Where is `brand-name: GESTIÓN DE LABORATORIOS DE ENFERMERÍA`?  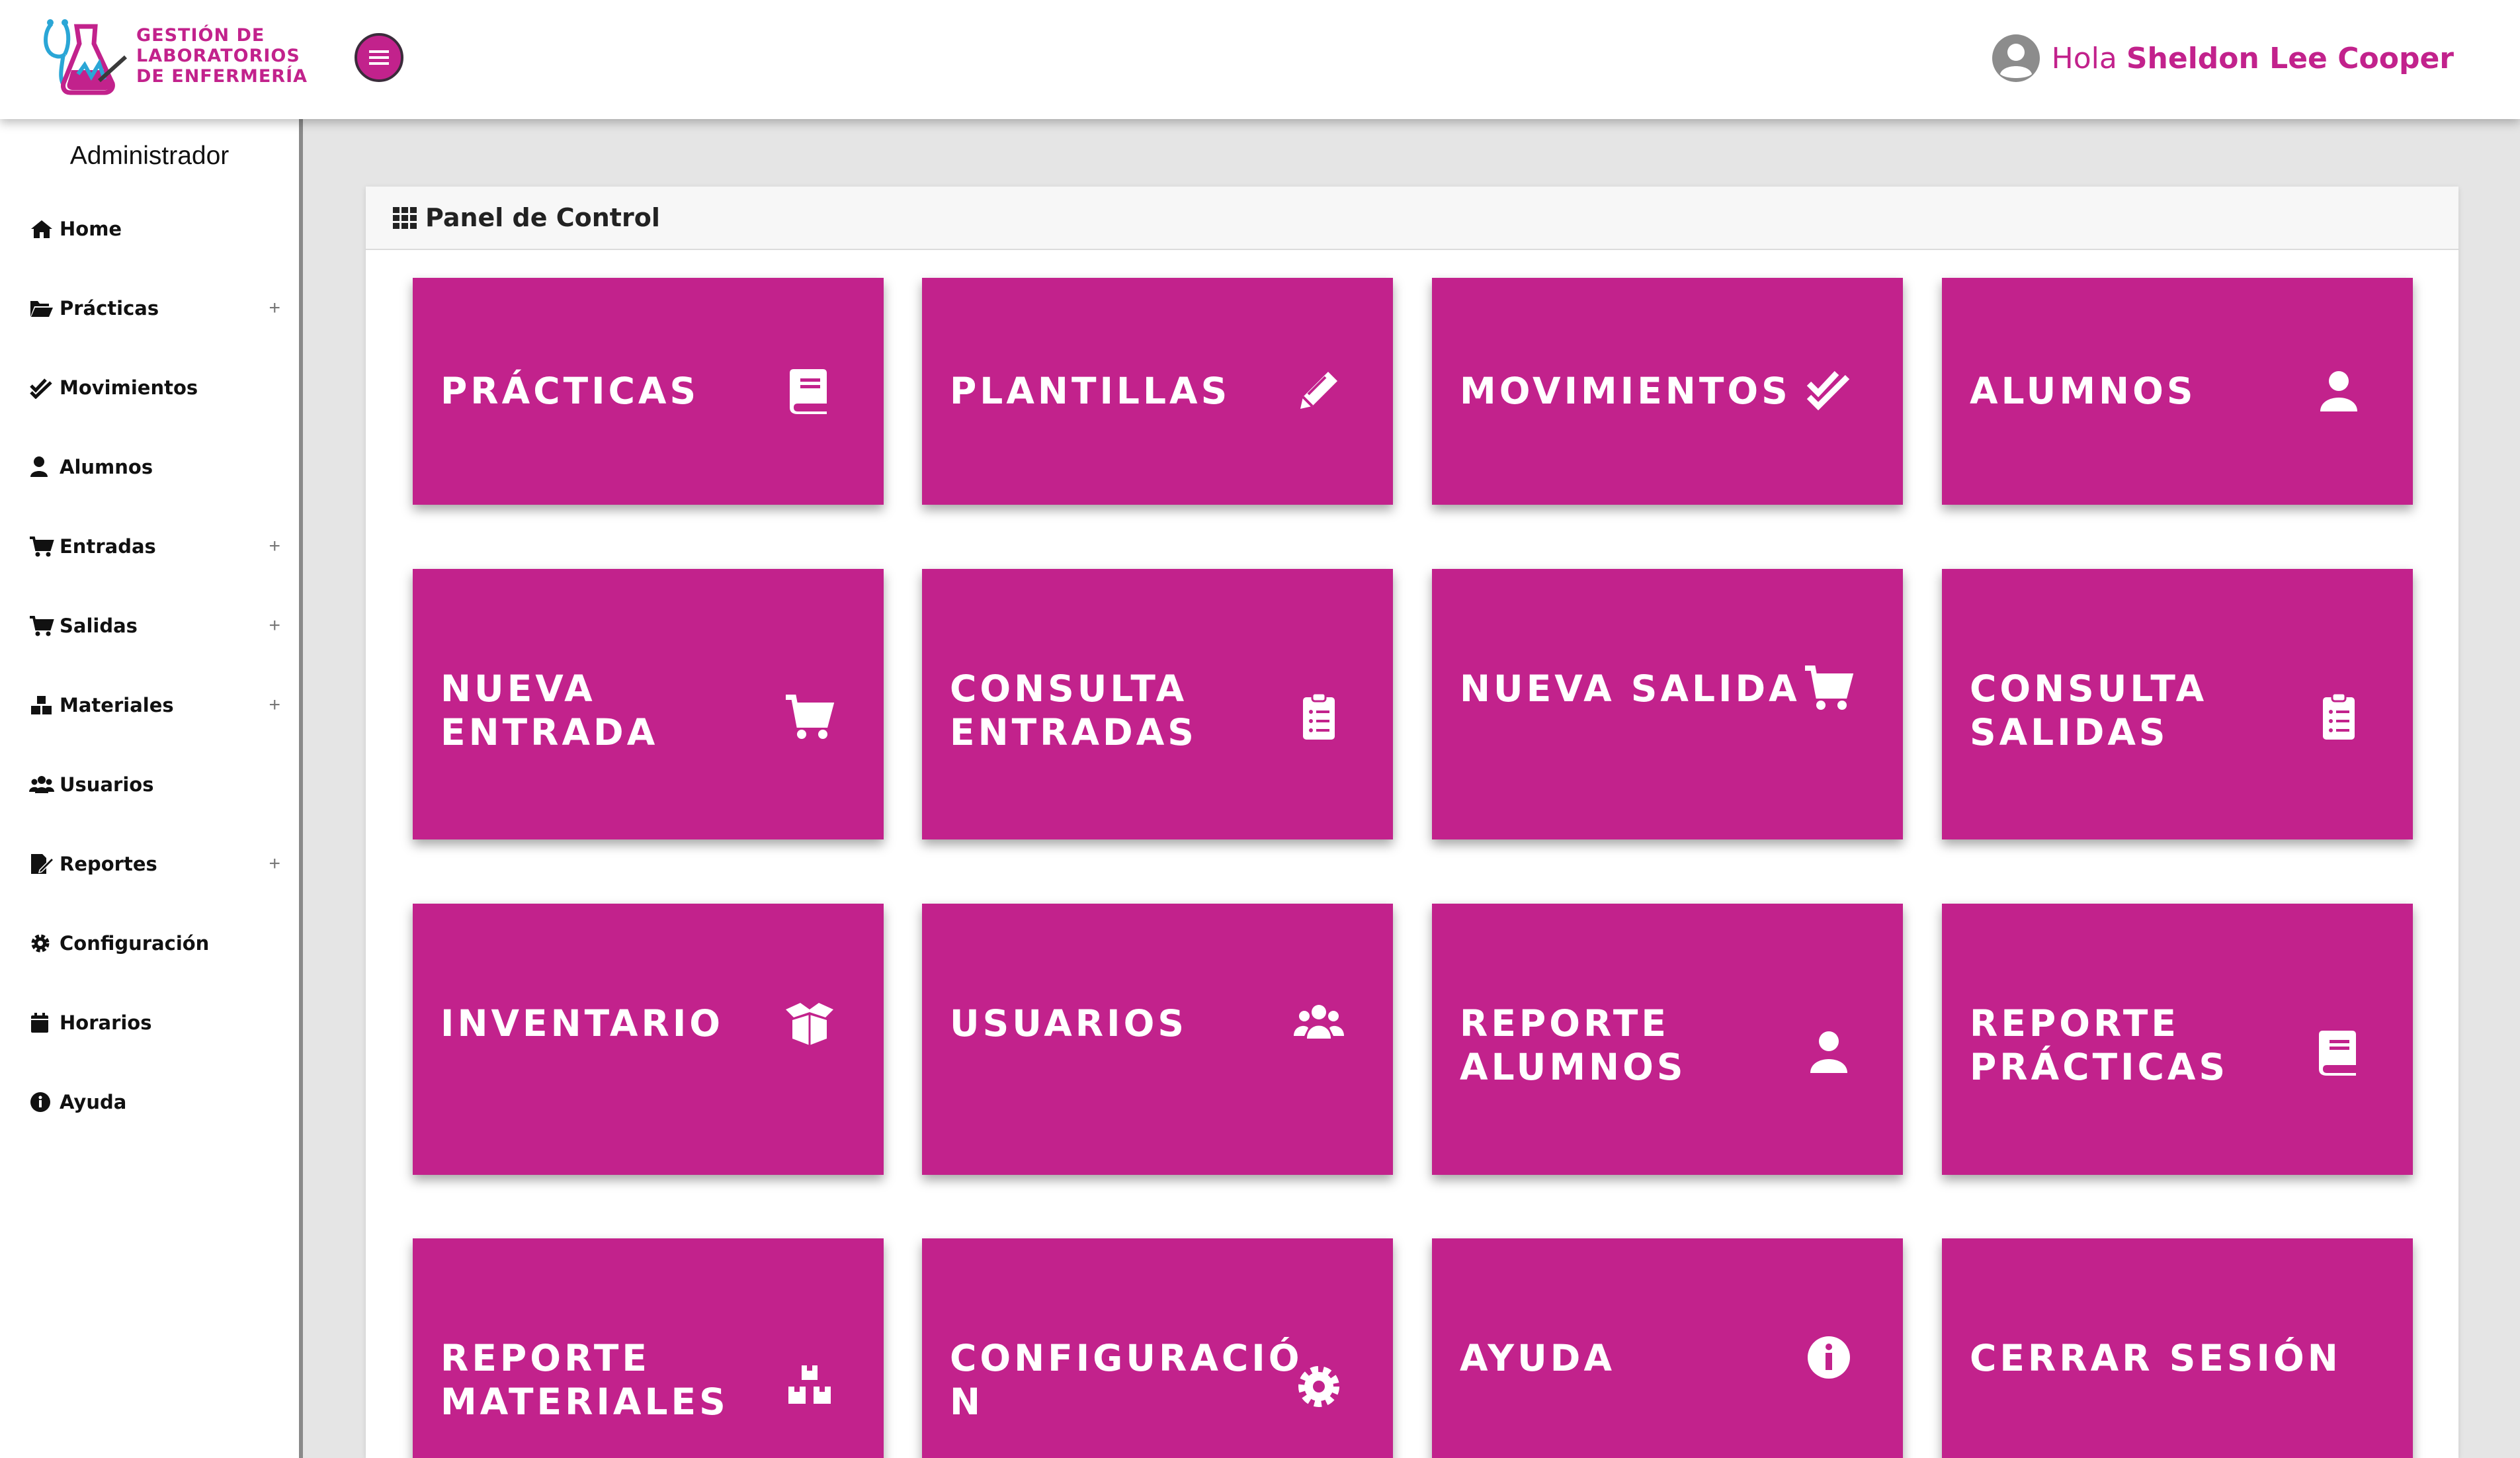 brand-name: GESTIÓN DE LABORATORIOS DE ENFERMERÍA is located at coordinates (222, 56).